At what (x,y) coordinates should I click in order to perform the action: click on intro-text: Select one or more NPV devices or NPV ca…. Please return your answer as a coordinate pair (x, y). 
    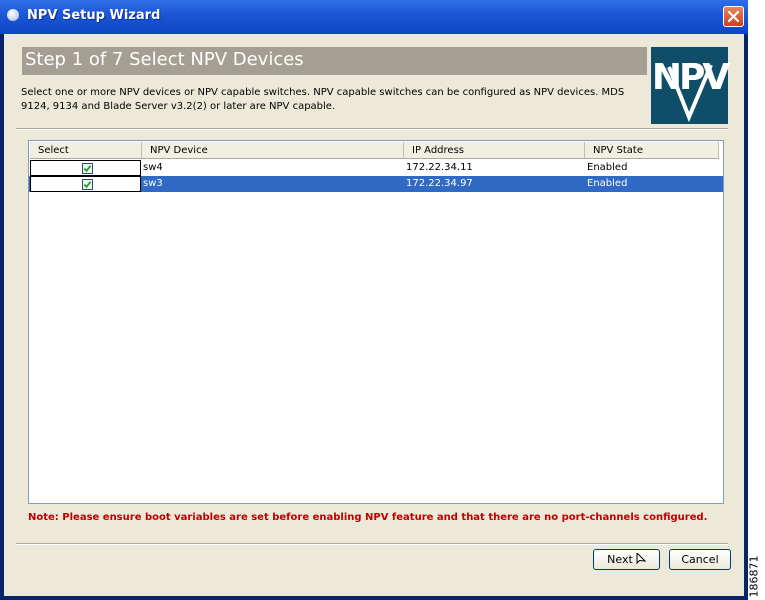
    Looking at the image, I should click on (323, 99).